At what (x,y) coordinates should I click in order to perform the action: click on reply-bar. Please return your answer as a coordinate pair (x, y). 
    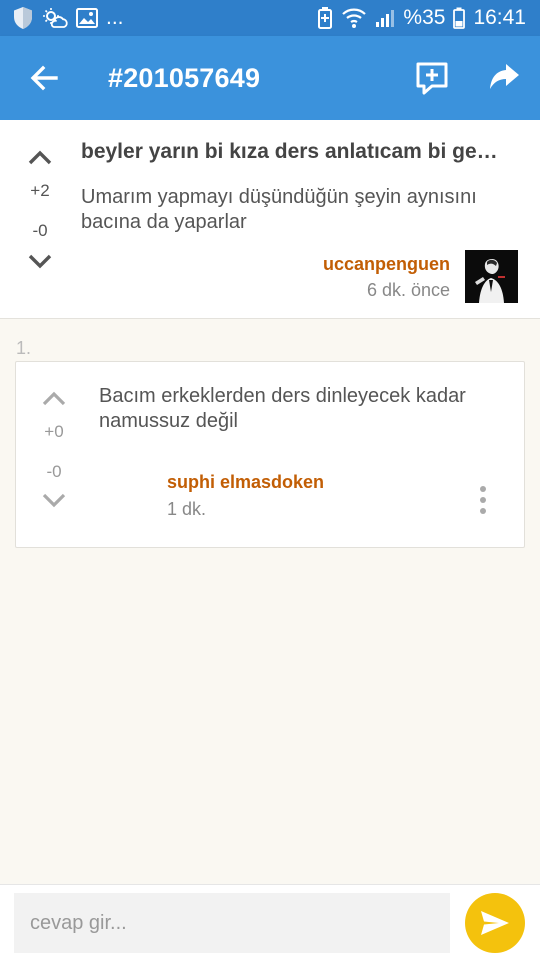
    Looking at the image, I should click on (270, 922).